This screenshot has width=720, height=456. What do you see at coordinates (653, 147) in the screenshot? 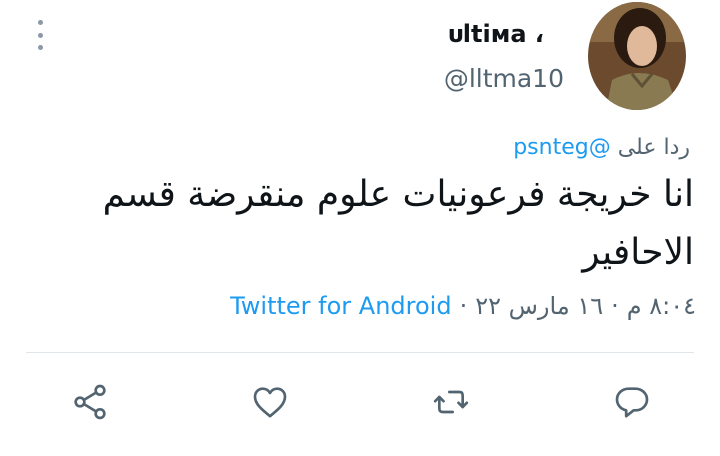
I see `reply-prefix: ردا على` at bounding box center [653, 147].